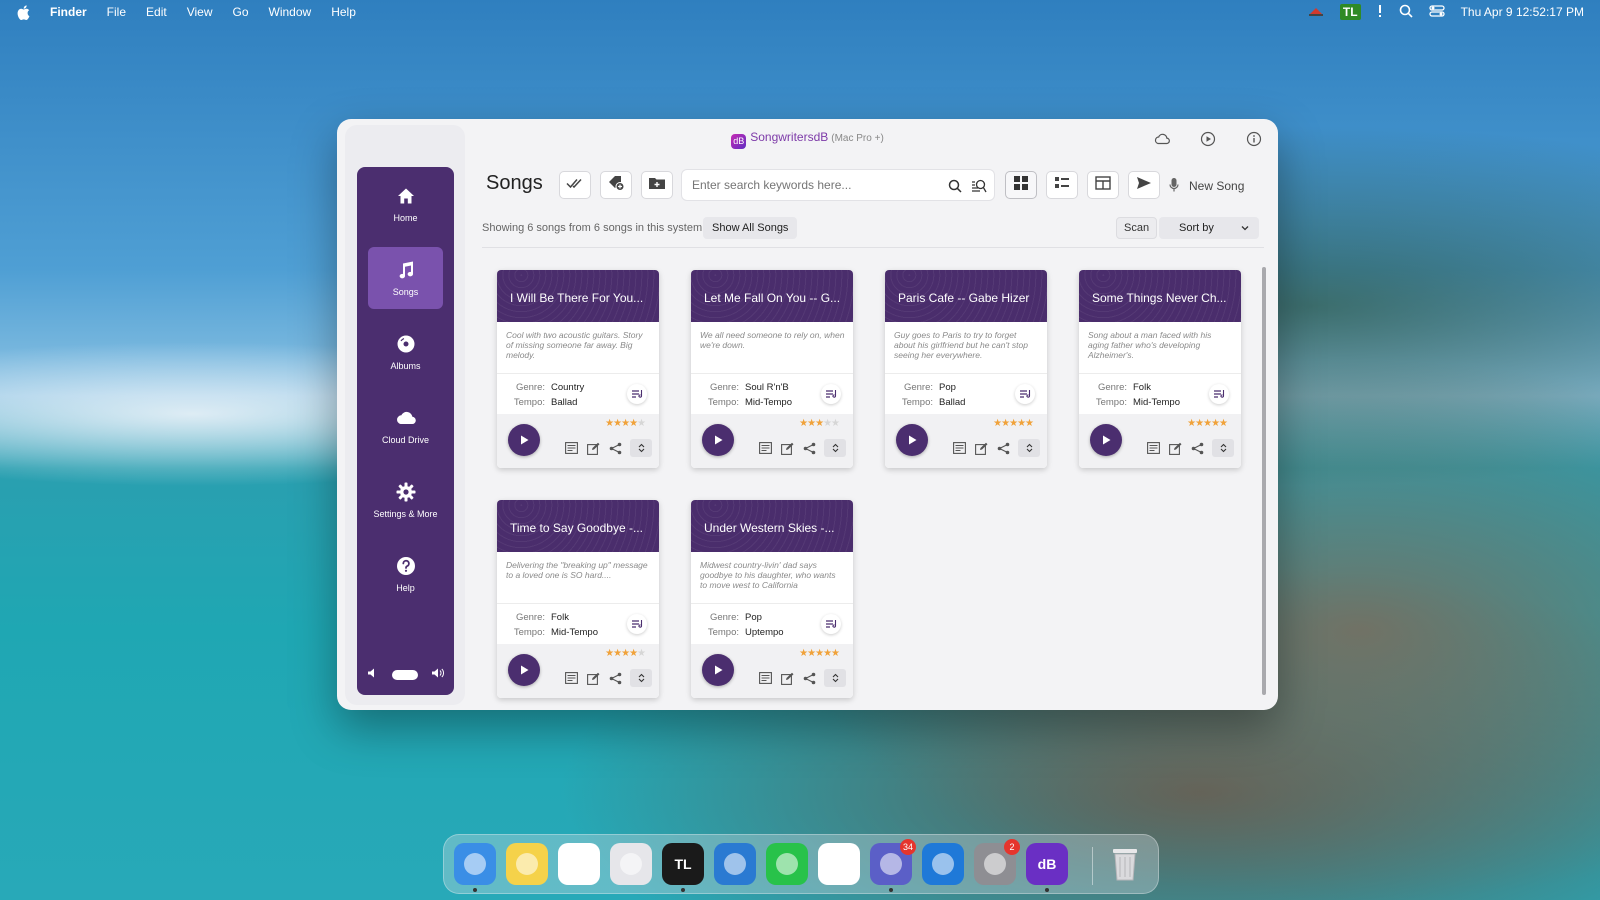 Image resolution: width=1600 pixels, height=900 pixels. Describe the element at coordinates (1174, 185) in the screenshot. I see `microphone-icon` at that location.